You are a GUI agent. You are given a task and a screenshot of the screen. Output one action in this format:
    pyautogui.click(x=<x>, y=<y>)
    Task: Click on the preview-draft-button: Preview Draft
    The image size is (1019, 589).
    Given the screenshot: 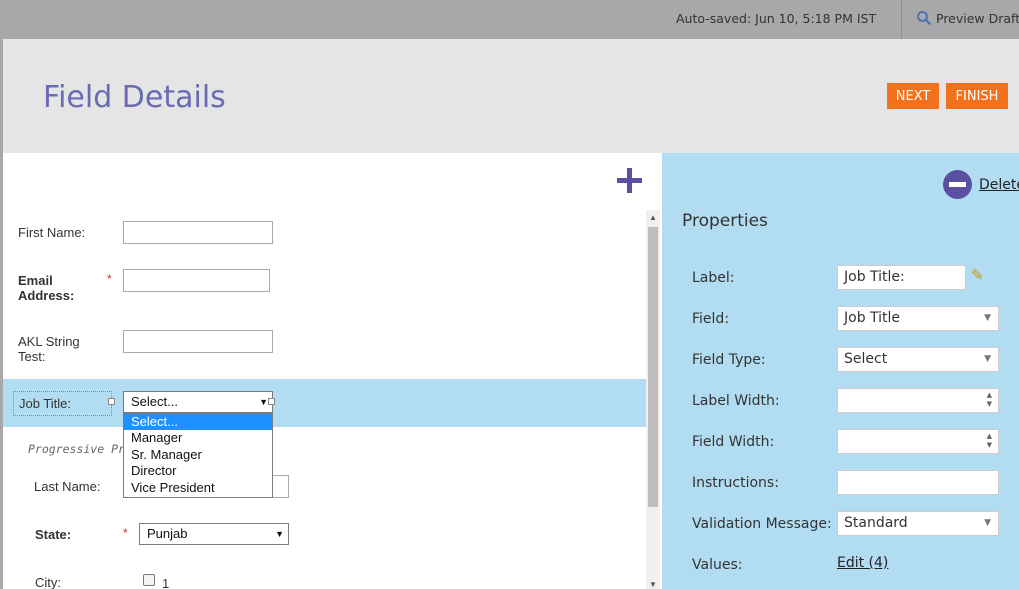 What is the action you would take?
    pyautogui.click(x=967, y=18)
    